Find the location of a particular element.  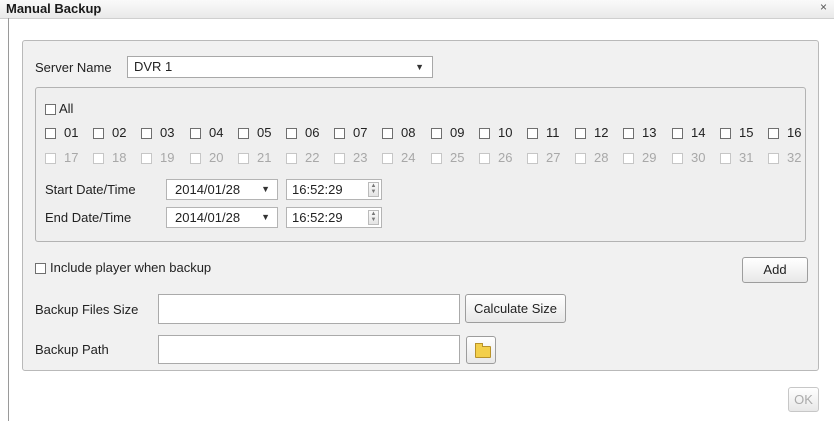

channel-label-08: 08 is located at coordinates (408, 132).